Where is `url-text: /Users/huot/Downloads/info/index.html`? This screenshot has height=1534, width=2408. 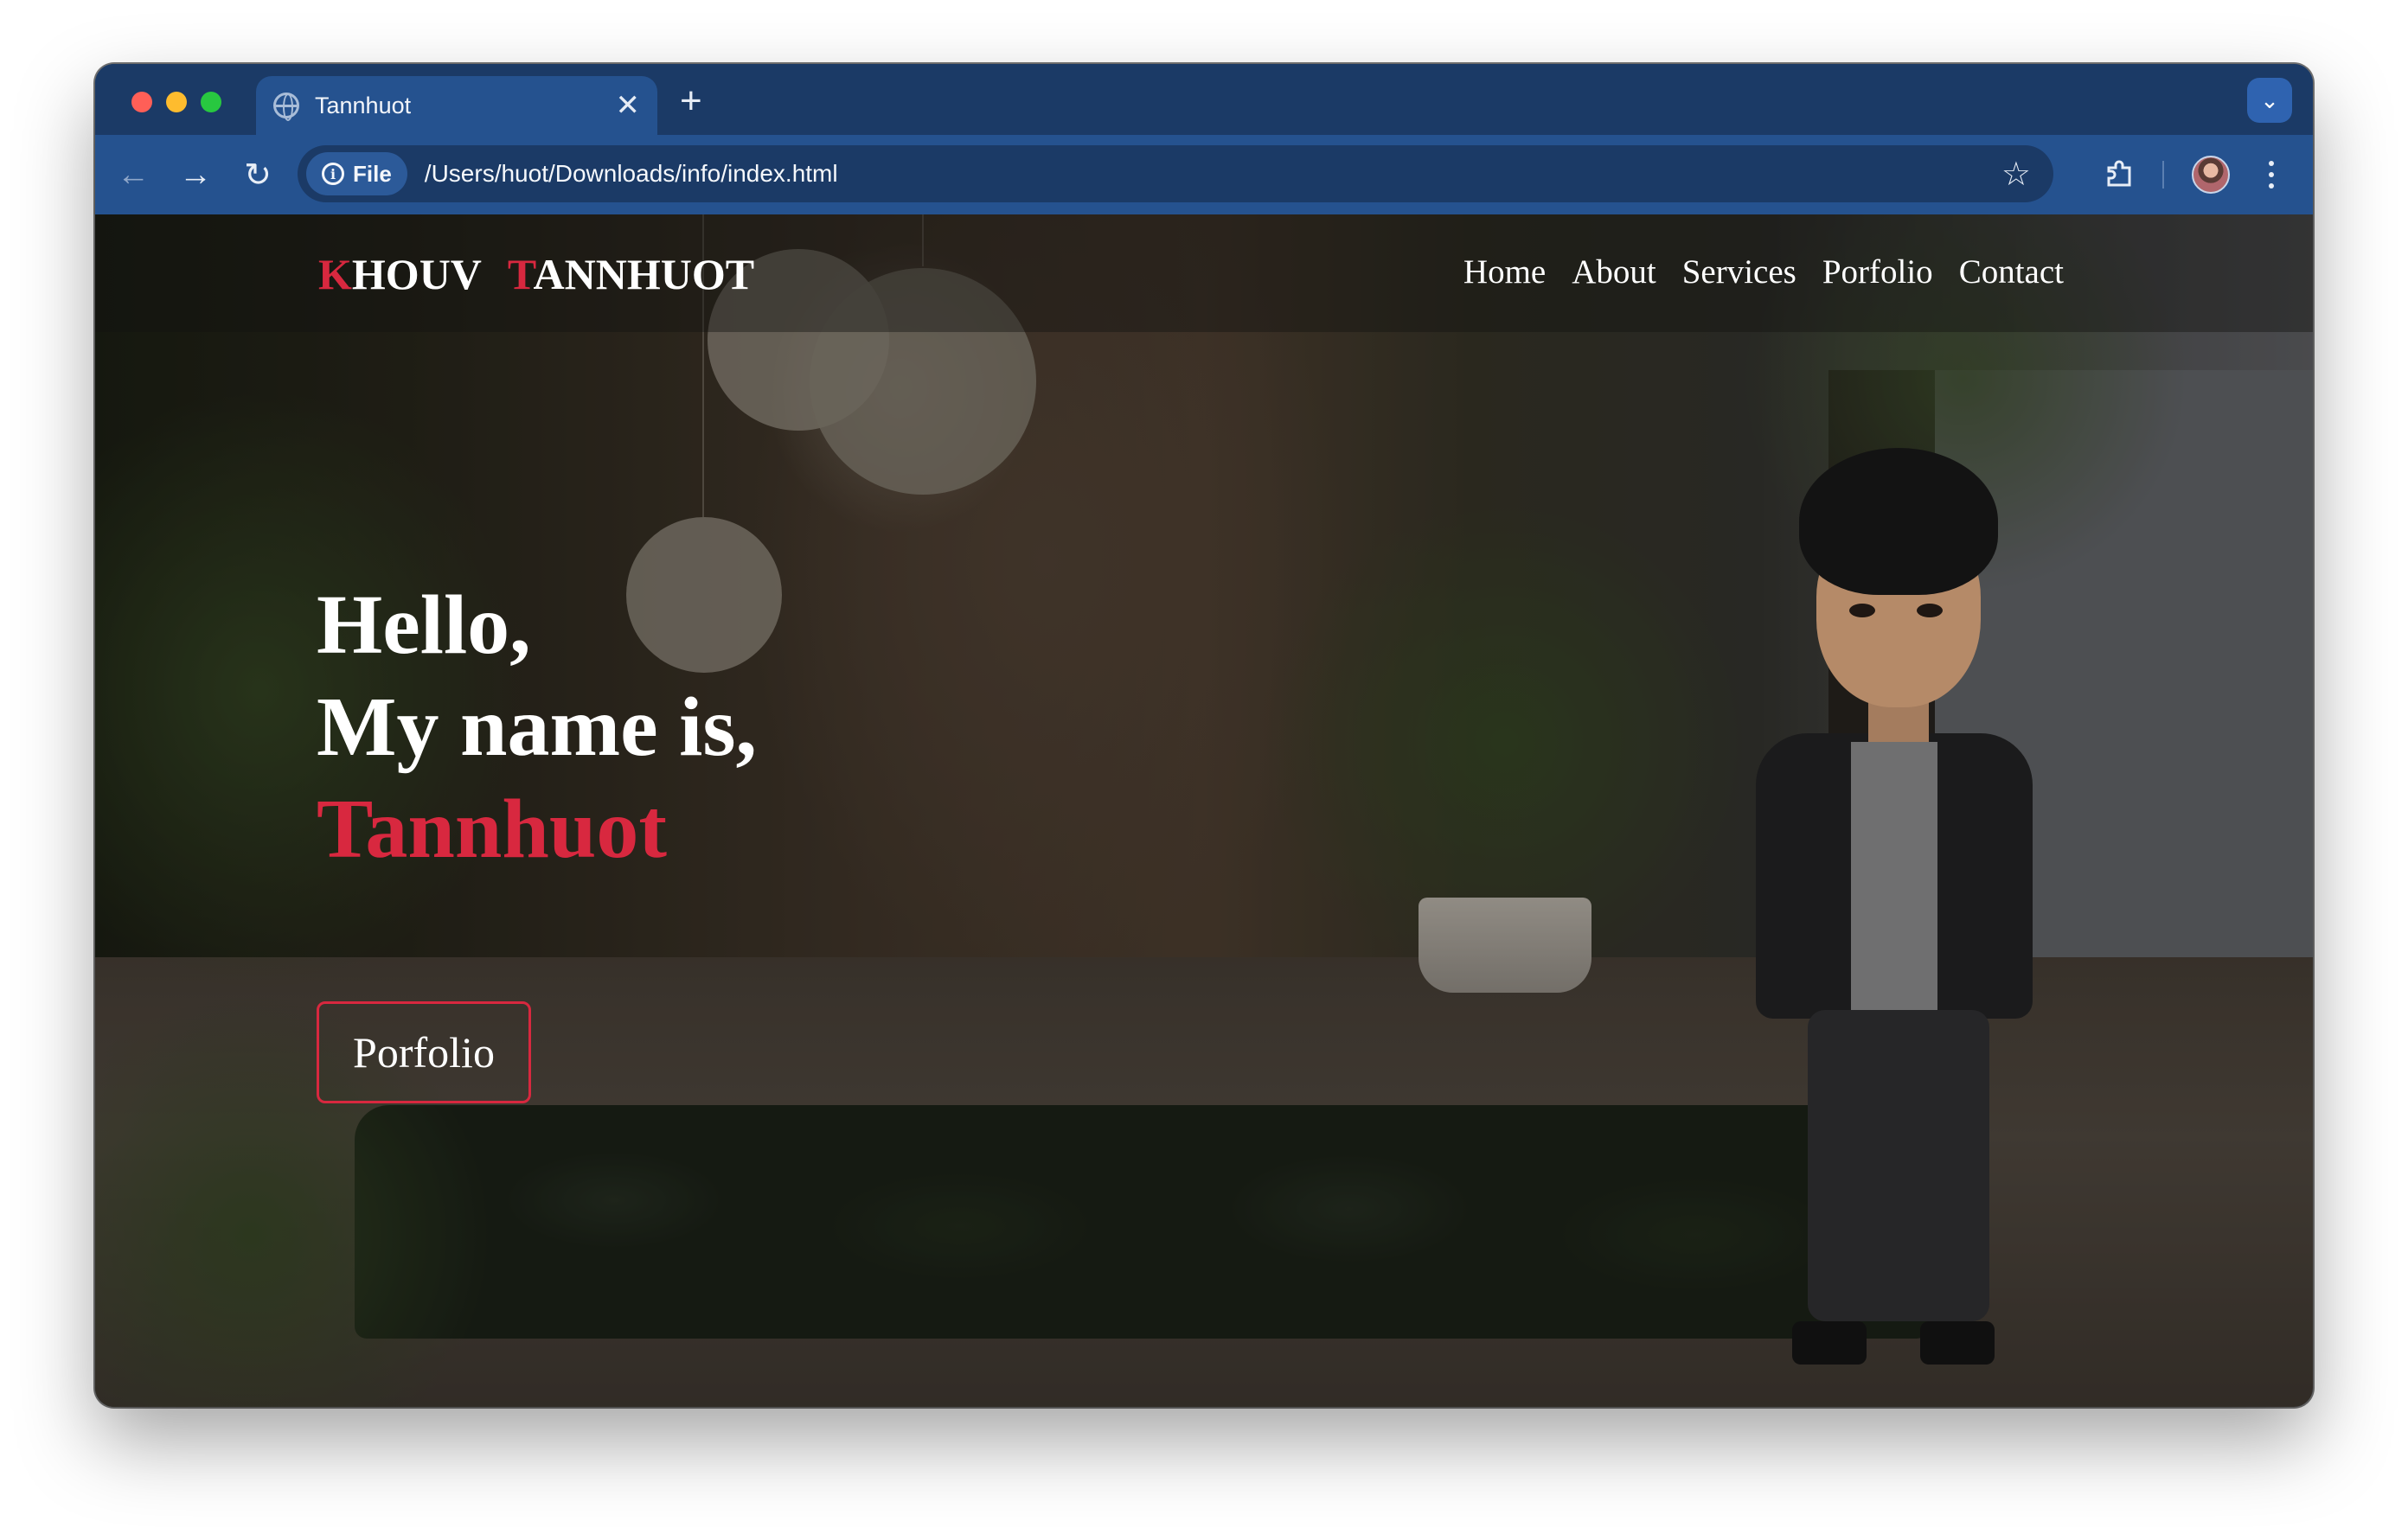 url-text: /Users/huot/Downloads/info/index.html is located at coordinates (1213, 174).